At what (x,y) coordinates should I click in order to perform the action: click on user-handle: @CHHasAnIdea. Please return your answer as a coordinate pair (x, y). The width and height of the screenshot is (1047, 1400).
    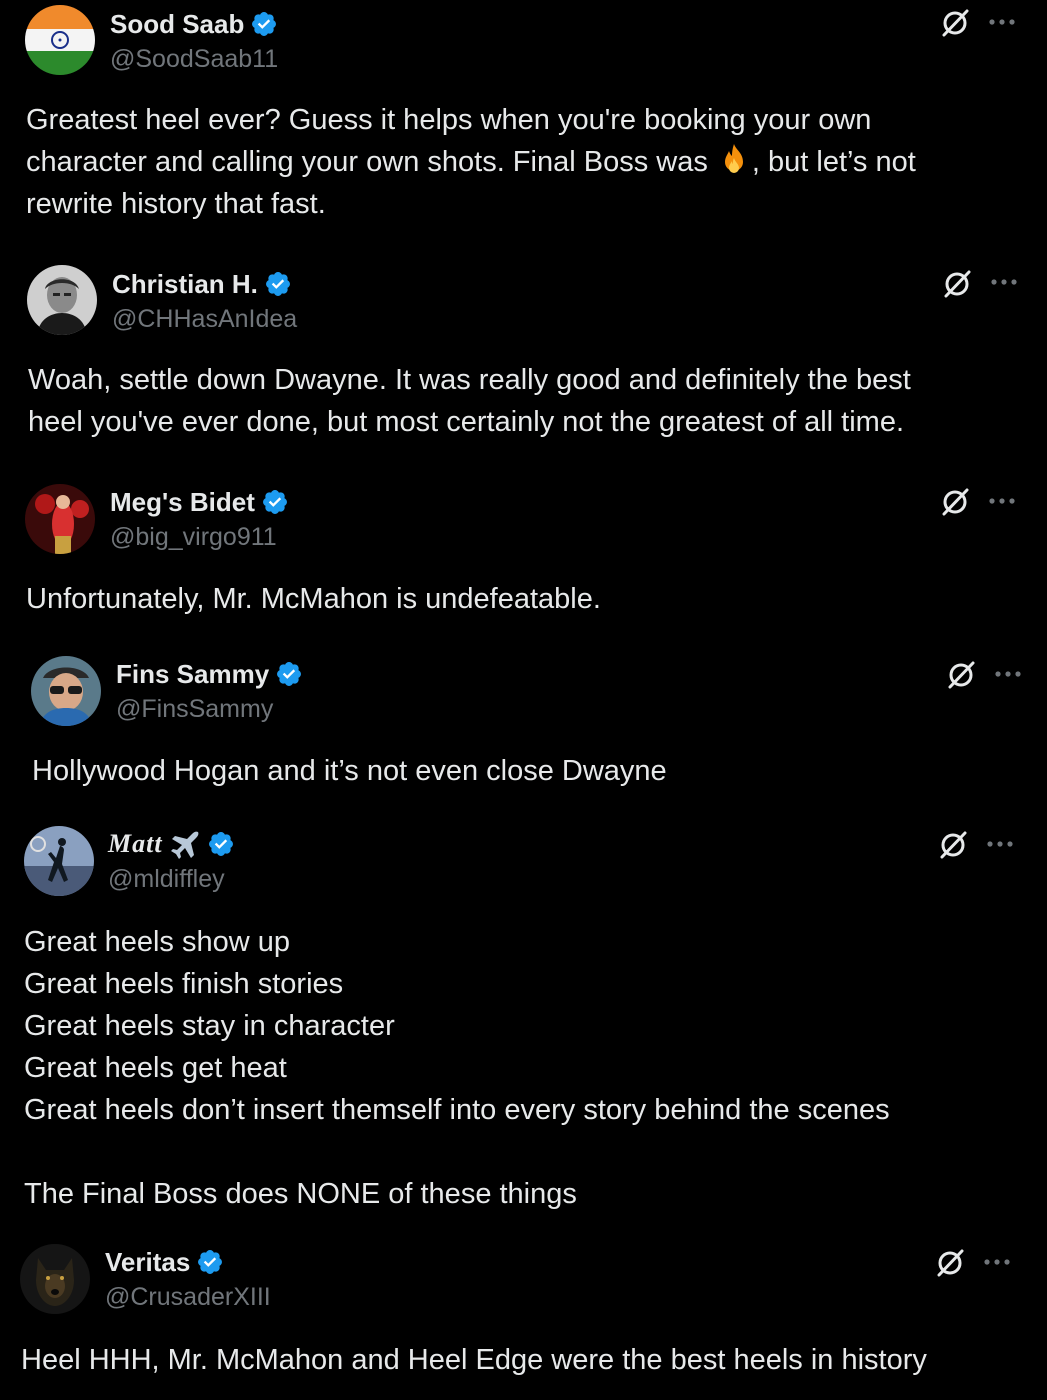
    Looking at the image, I should click on (204, 319).